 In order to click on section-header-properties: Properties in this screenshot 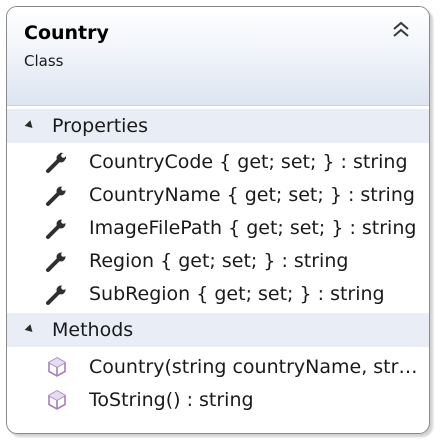, I will do `click(218, 126)`.